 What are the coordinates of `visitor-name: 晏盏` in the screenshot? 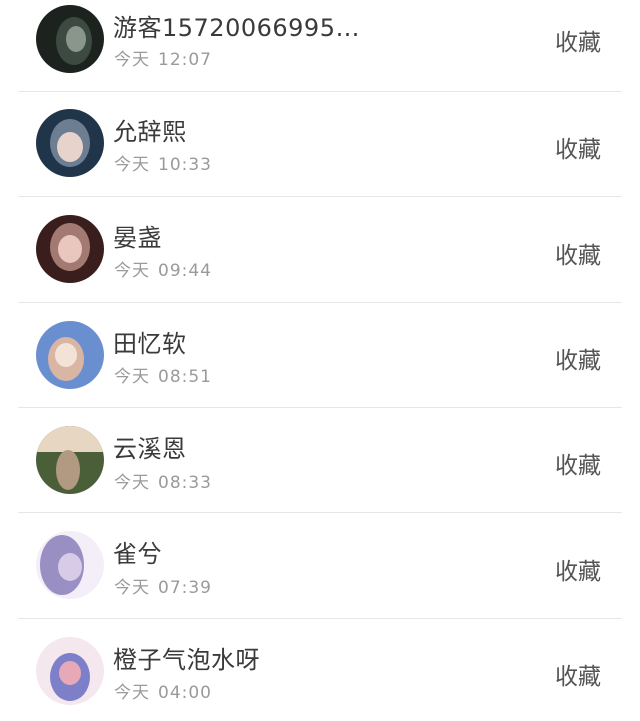 It's located at (137, 238).